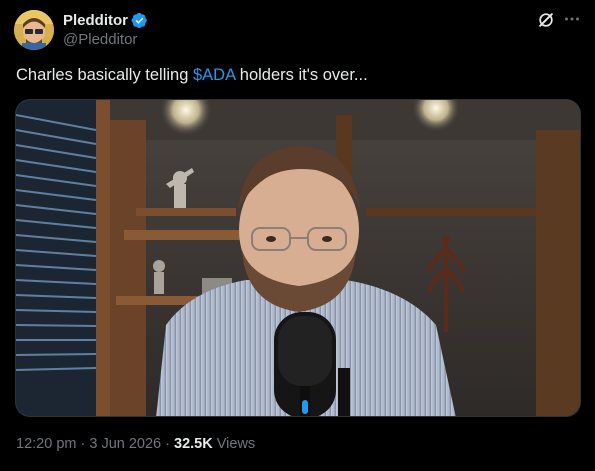 Image resolution: width=595 pixels, height=471 pixels. I want to click on avatar, so click(34, 30).